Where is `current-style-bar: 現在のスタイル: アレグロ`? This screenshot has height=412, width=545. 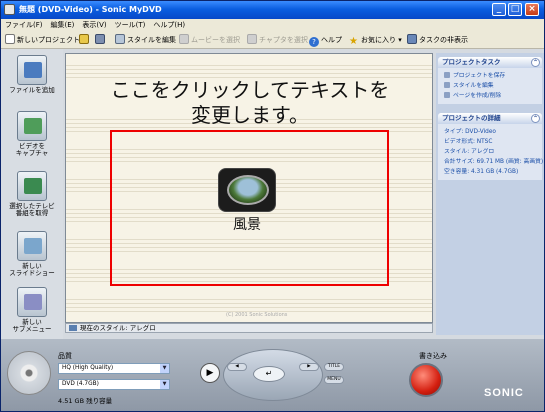
current-style-bar: 現在のスタイル: アレグロ is located at coordinates (249, 328).